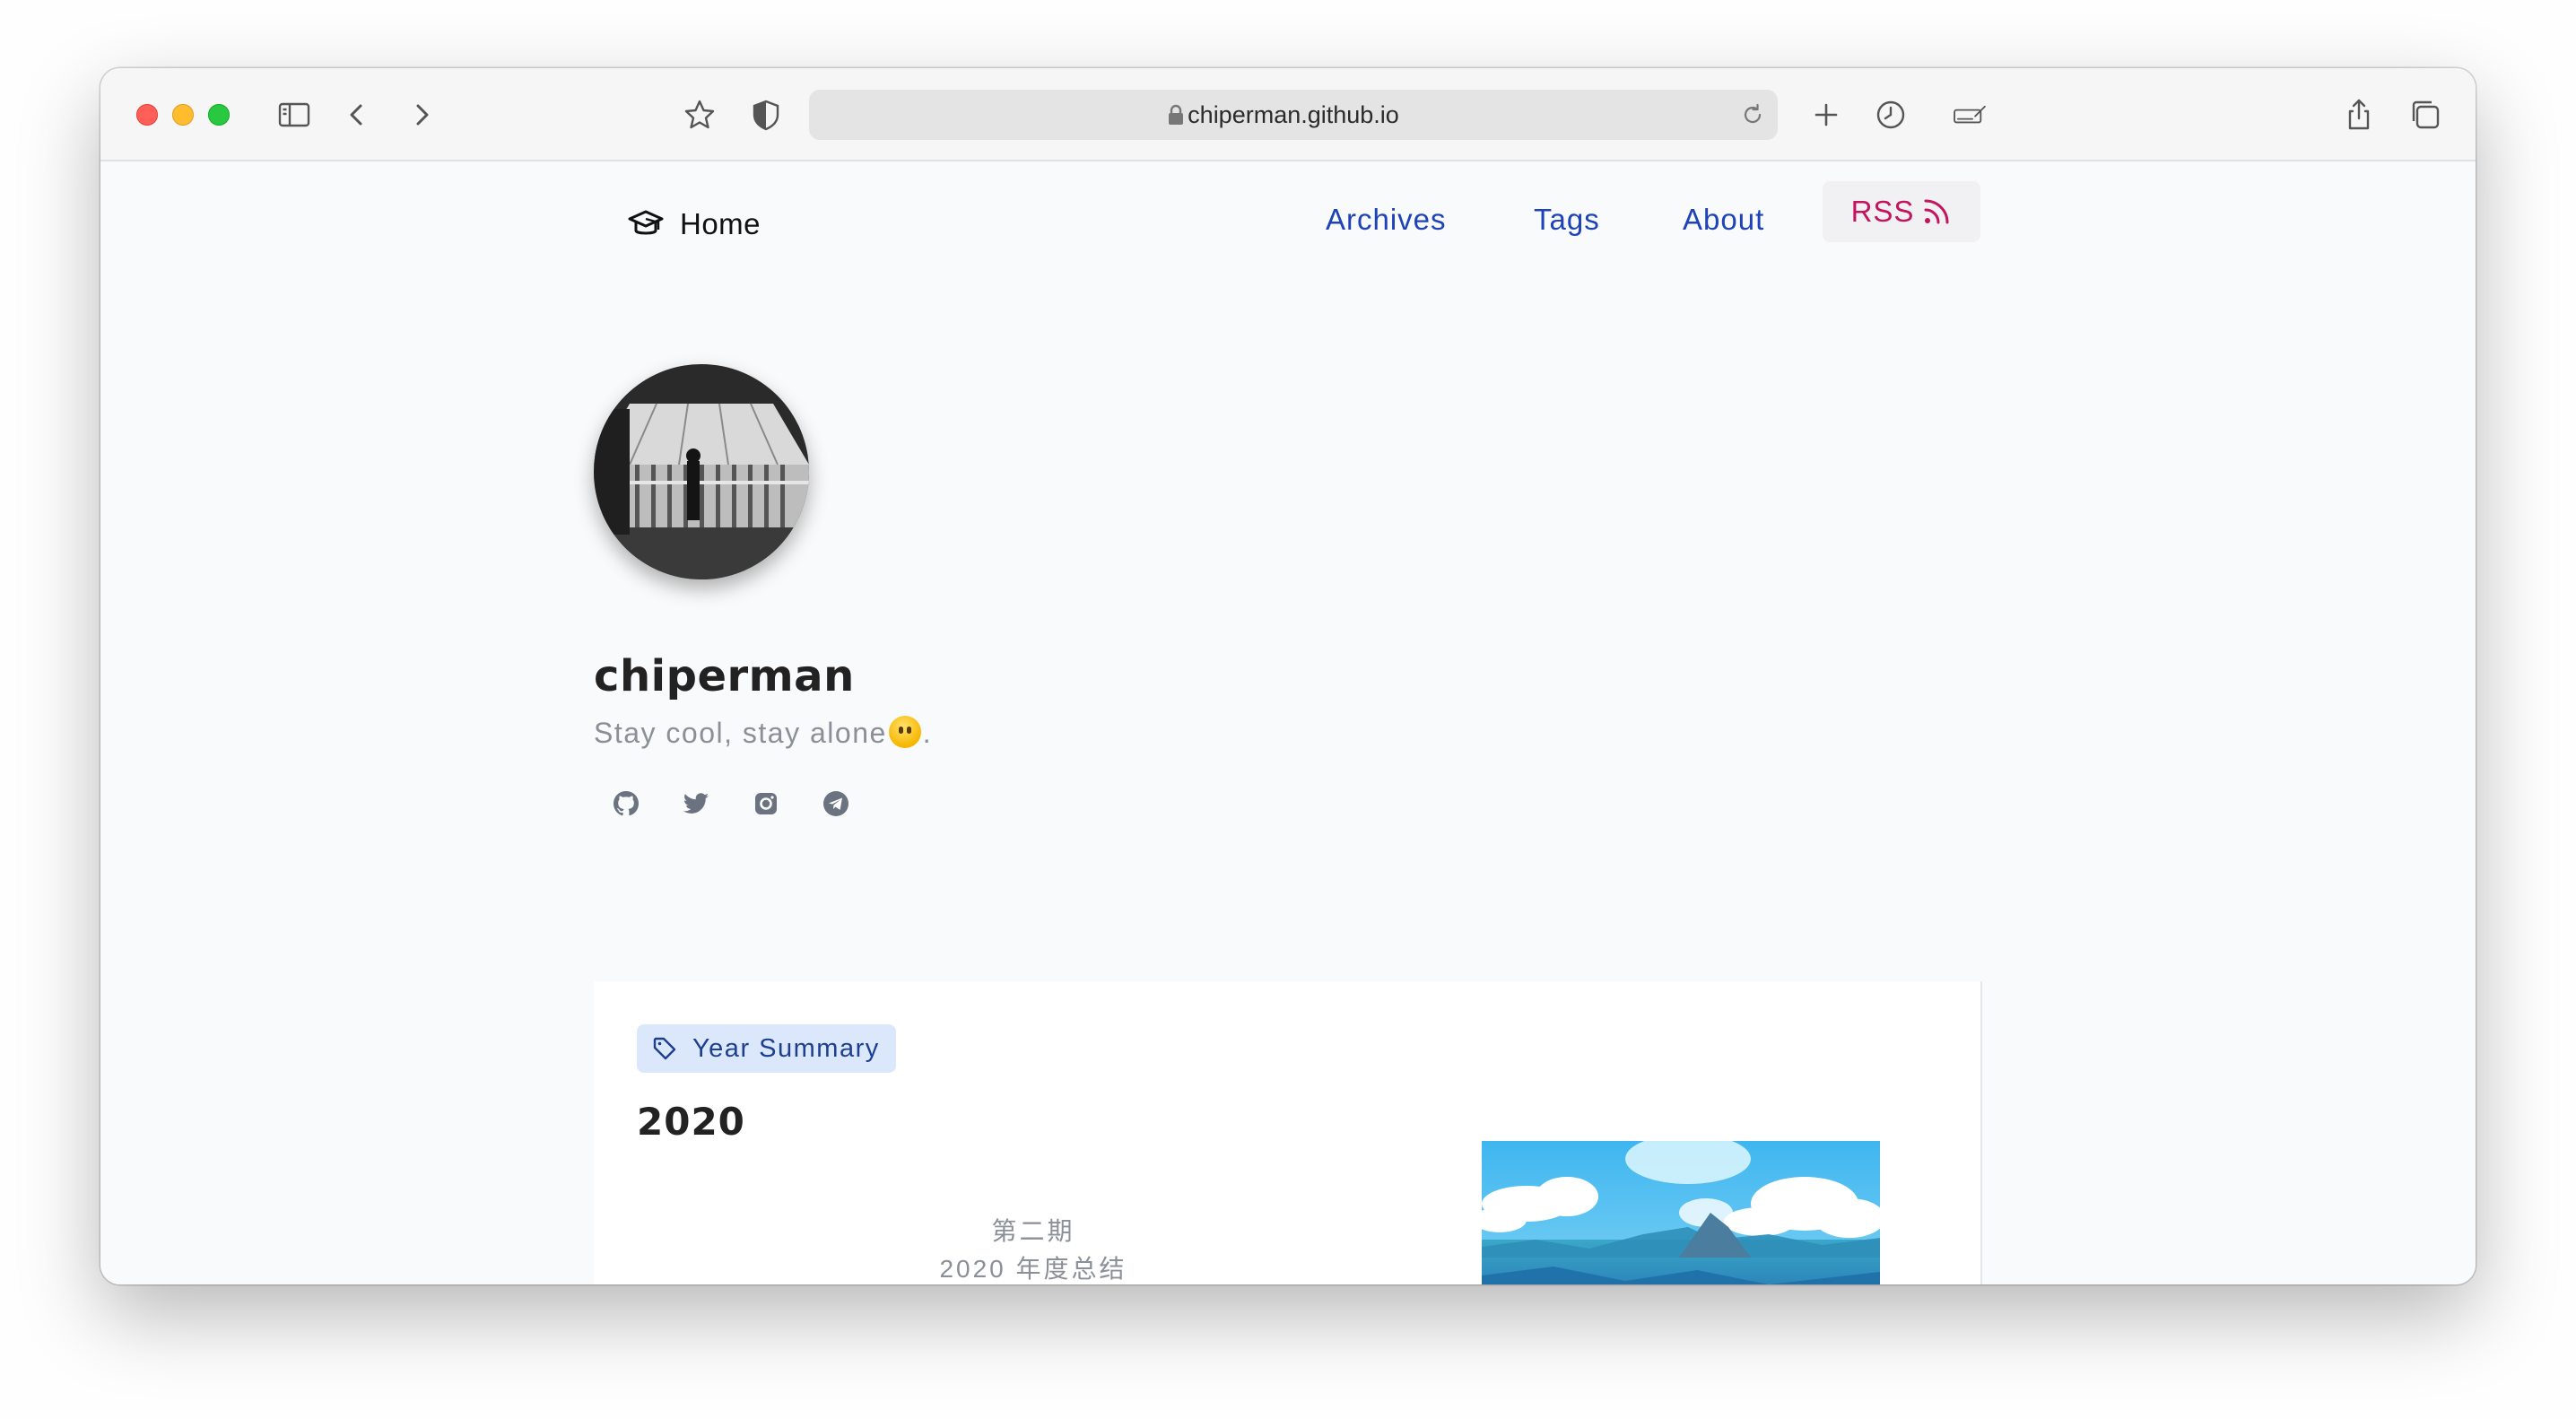 The image size is (2576, 1419). What do you see at coordinates (1033, 1248) in the screenshot?
I see `post-excerpt: 第二期 2020 年度总结` at bounding box center [1033, 1248].